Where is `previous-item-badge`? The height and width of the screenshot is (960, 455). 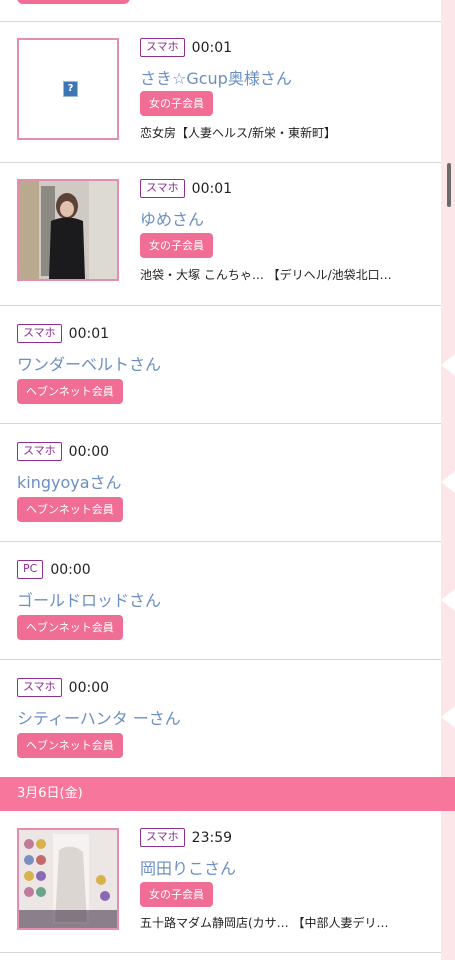 previous-item-badge is located at coordinates (73, 2).